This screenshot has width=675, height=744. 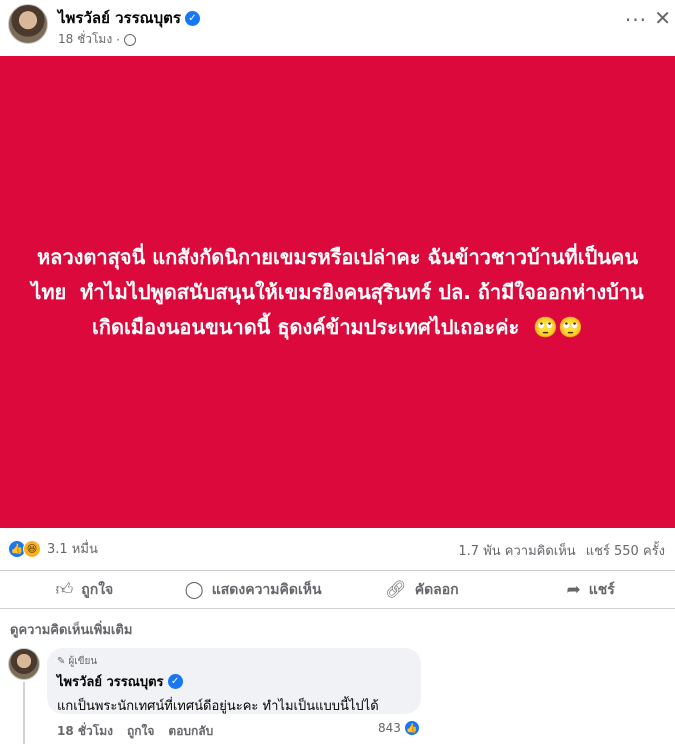 What do you see at coordinates (573, 589) in the screenshot?
I see `share-icon: ➦` at bounding box center [573, 589].